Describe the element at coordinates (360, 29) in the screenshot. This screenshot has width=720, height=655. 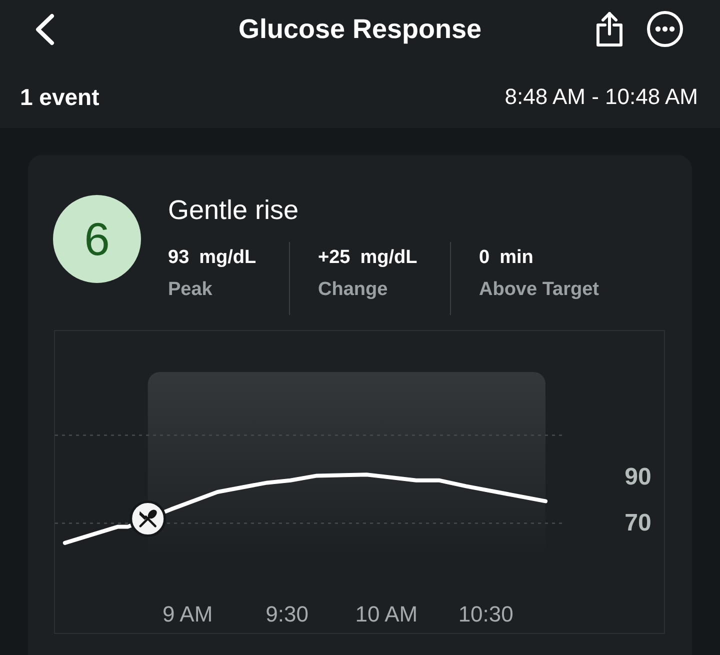
I see `screen-title: Glucose Response` at that location.